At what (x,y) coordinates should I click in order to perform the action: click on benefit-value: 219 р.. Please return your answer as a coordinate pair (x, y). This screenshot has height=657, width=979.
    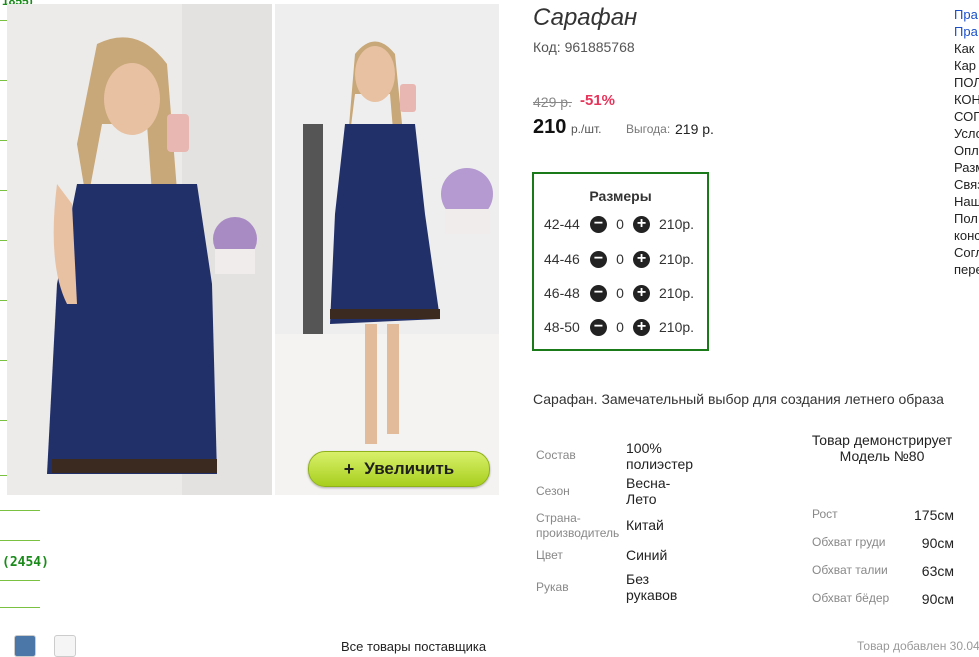
    Looking at the image, I should click on (694, 129).